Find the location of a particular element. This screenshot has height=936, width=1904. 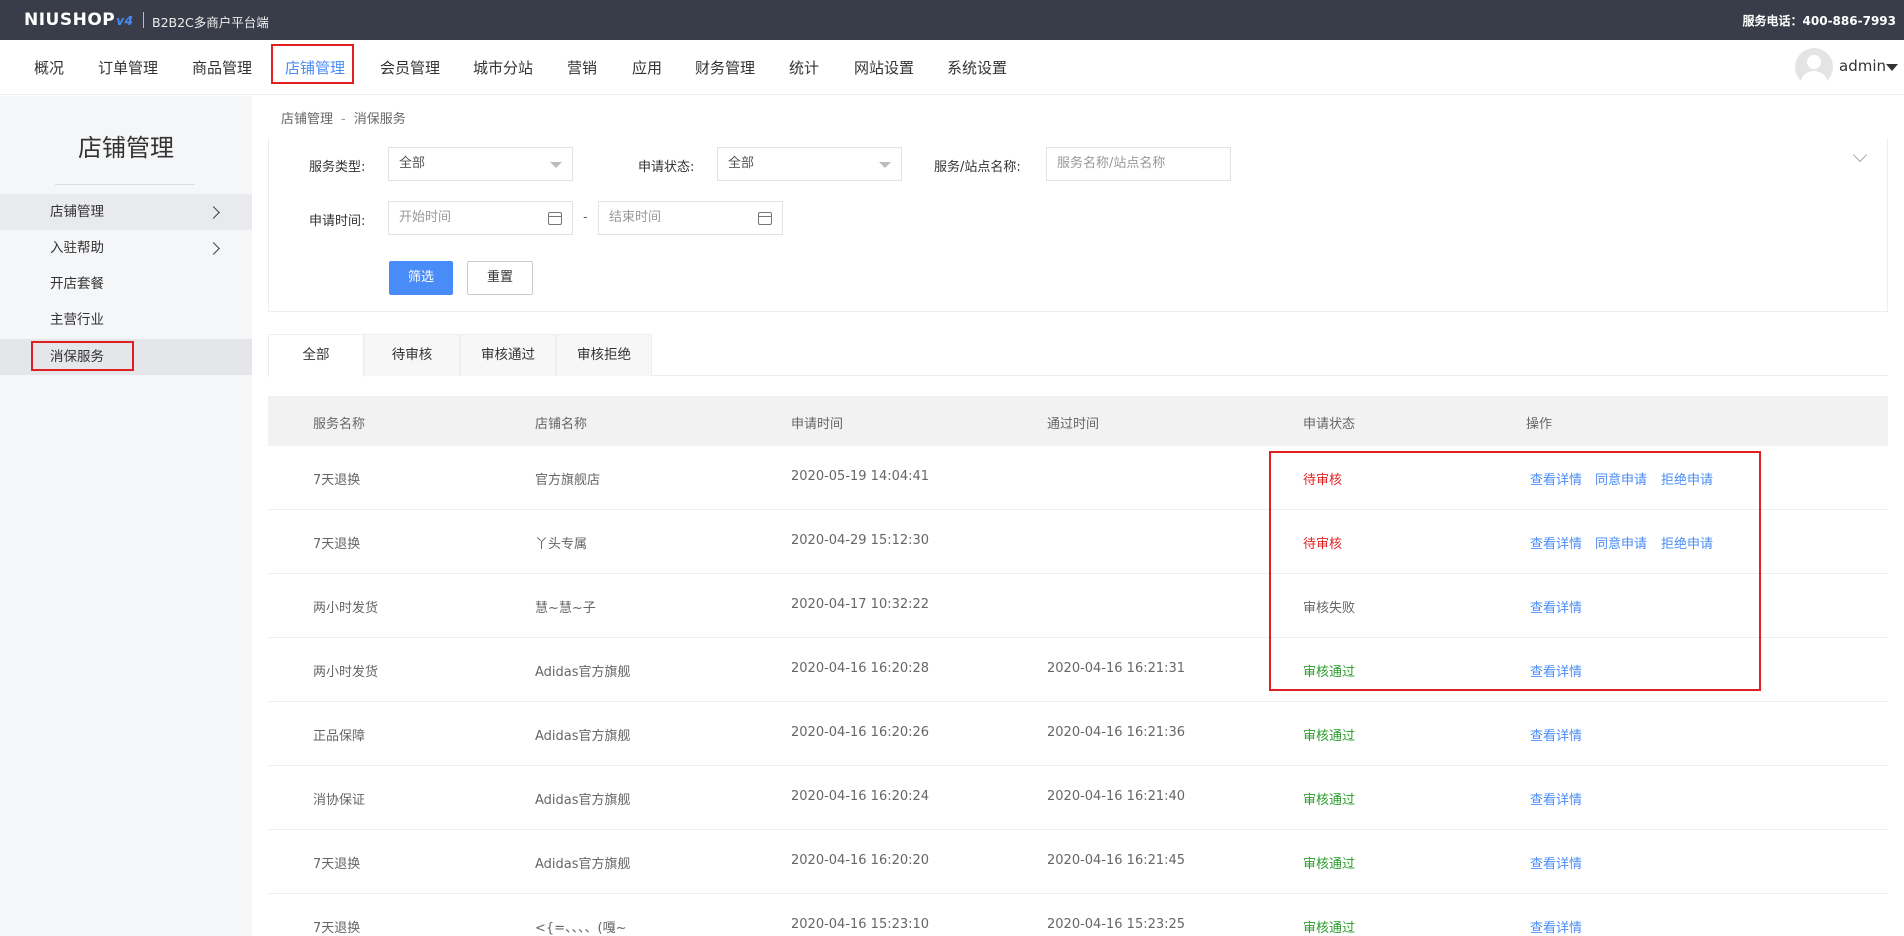

sidebar-item-shop-management: 店铺管理 is located at coordinates (126, 212).